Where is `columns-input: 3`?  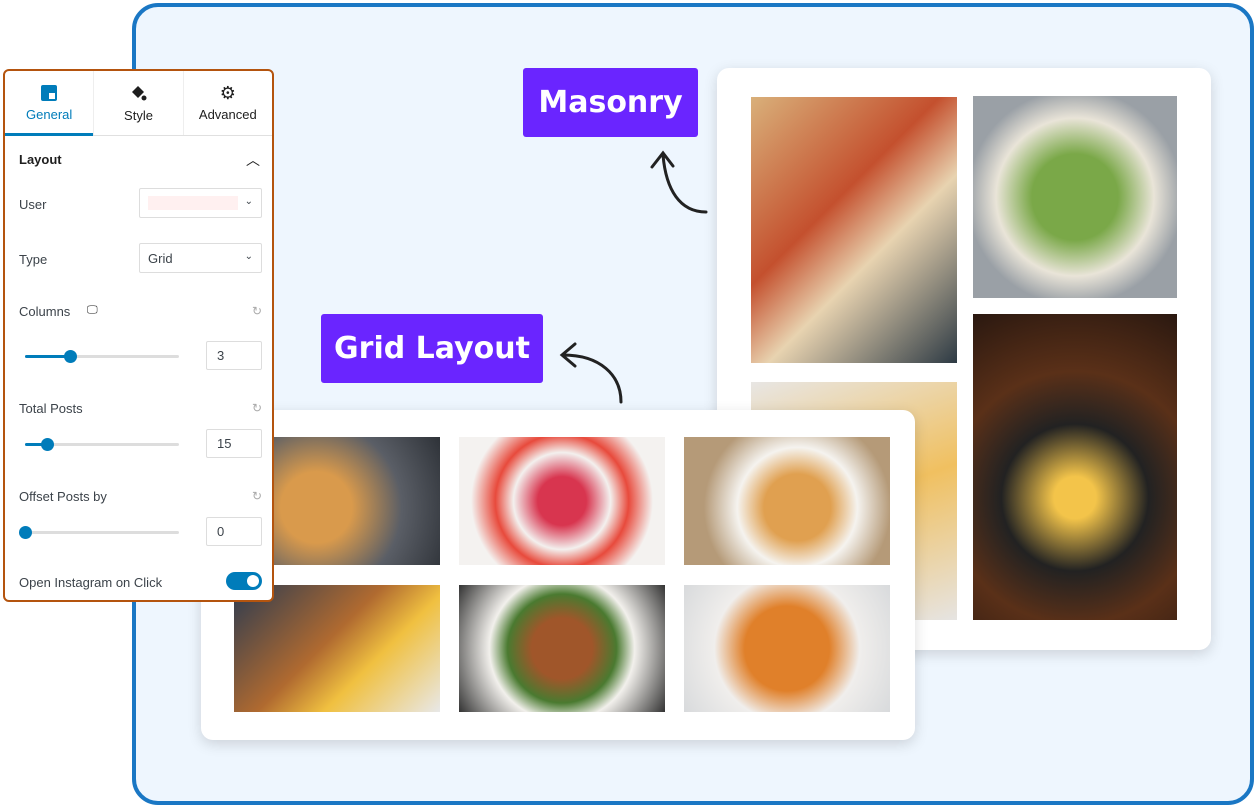 columns-input: 3 is located at coordinates (234, 355).